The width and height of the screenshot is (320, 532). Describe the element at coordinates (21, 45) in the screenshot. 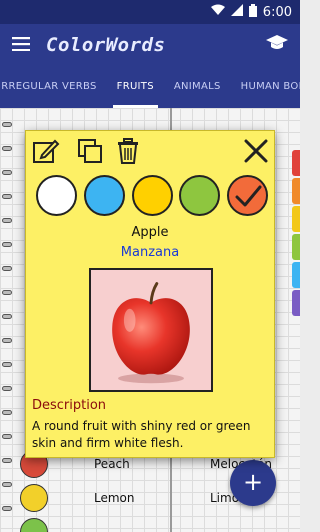

I see `menu-icon` at that location.